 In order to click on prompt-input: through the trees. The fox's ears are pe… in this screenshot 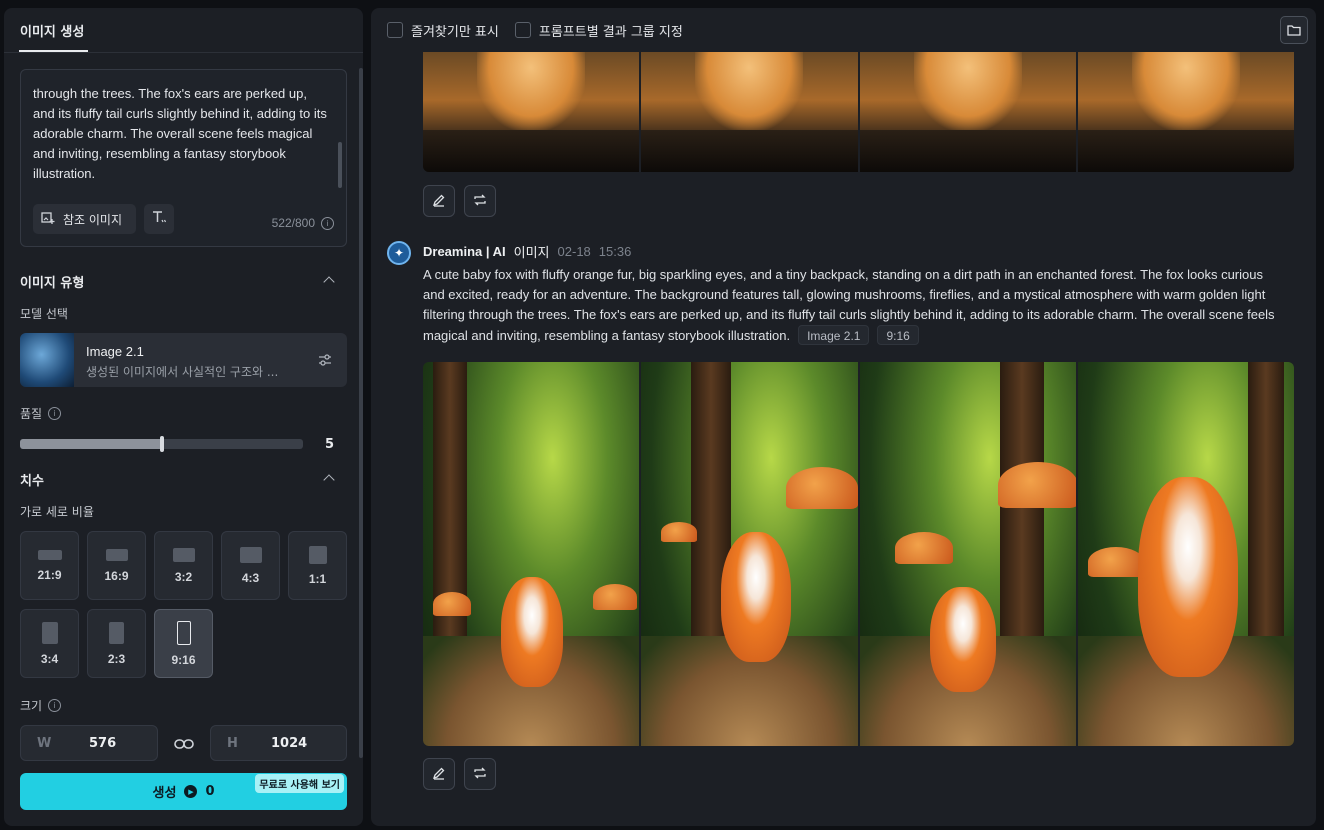, I will do `click(183, 158)`.